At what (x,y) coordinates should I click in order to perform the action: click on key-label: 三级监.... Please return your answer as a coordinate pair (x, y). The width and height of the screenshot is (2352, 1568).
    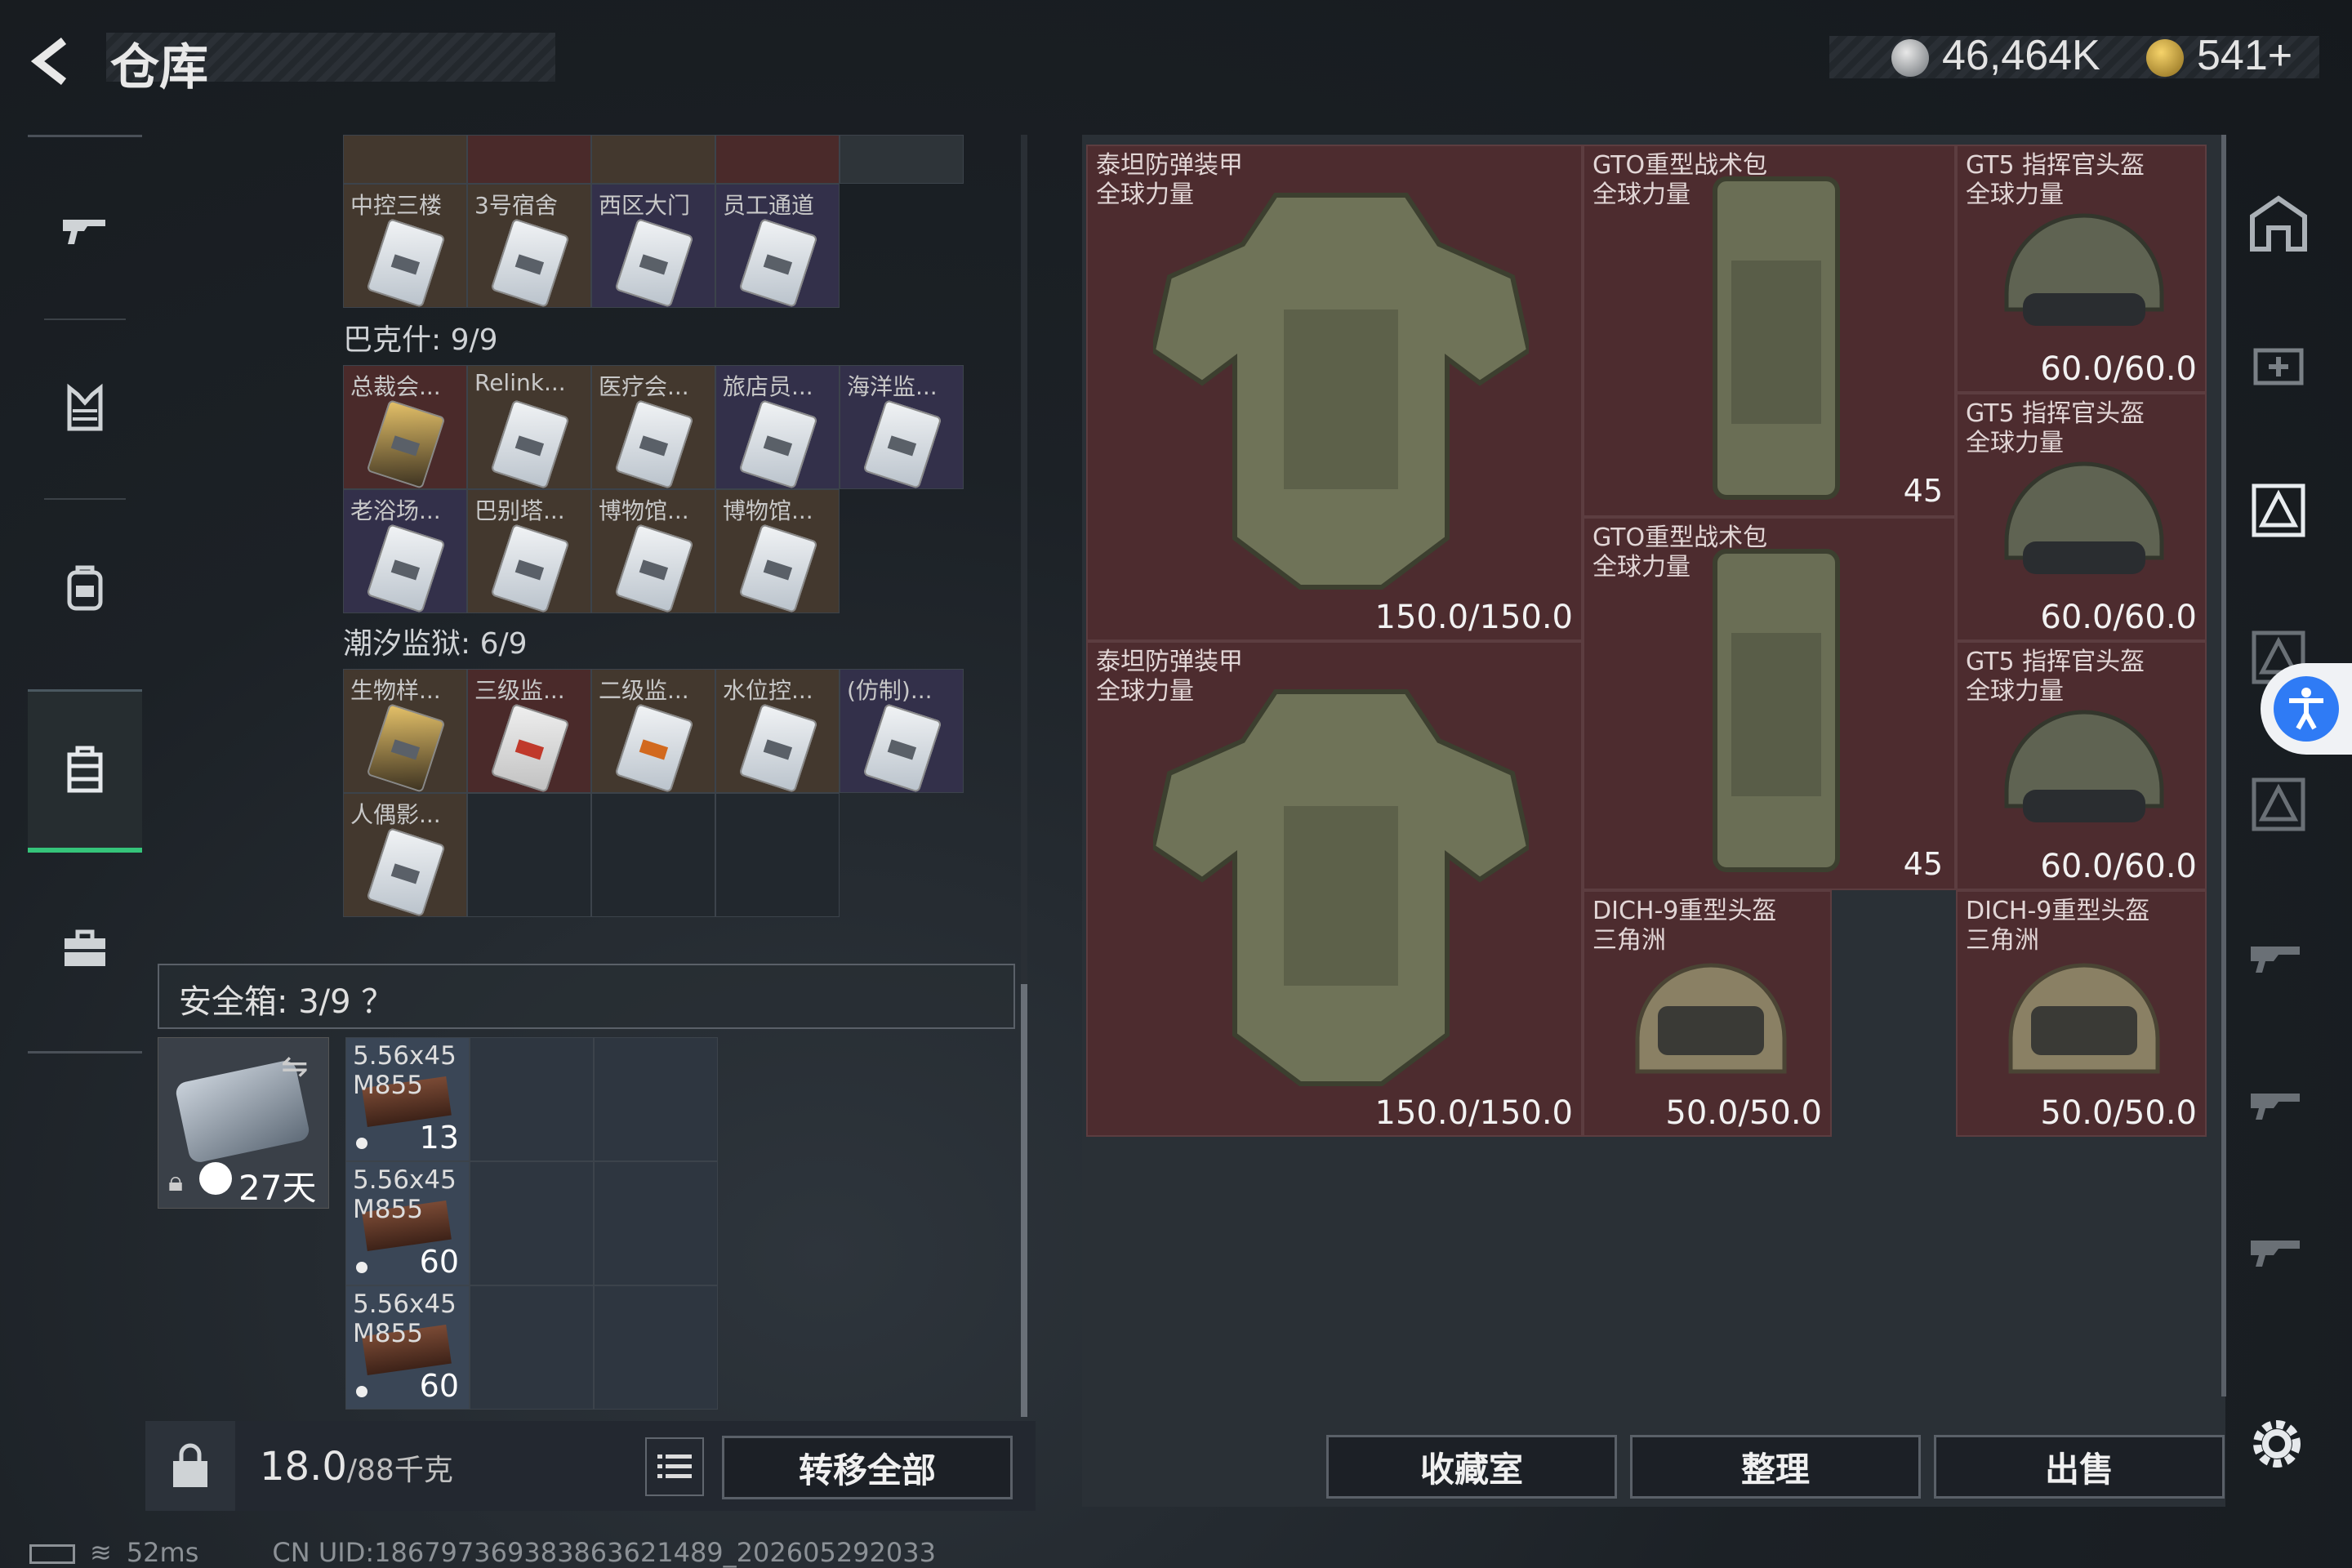
    Looking at the image, I should click on (519, 690).